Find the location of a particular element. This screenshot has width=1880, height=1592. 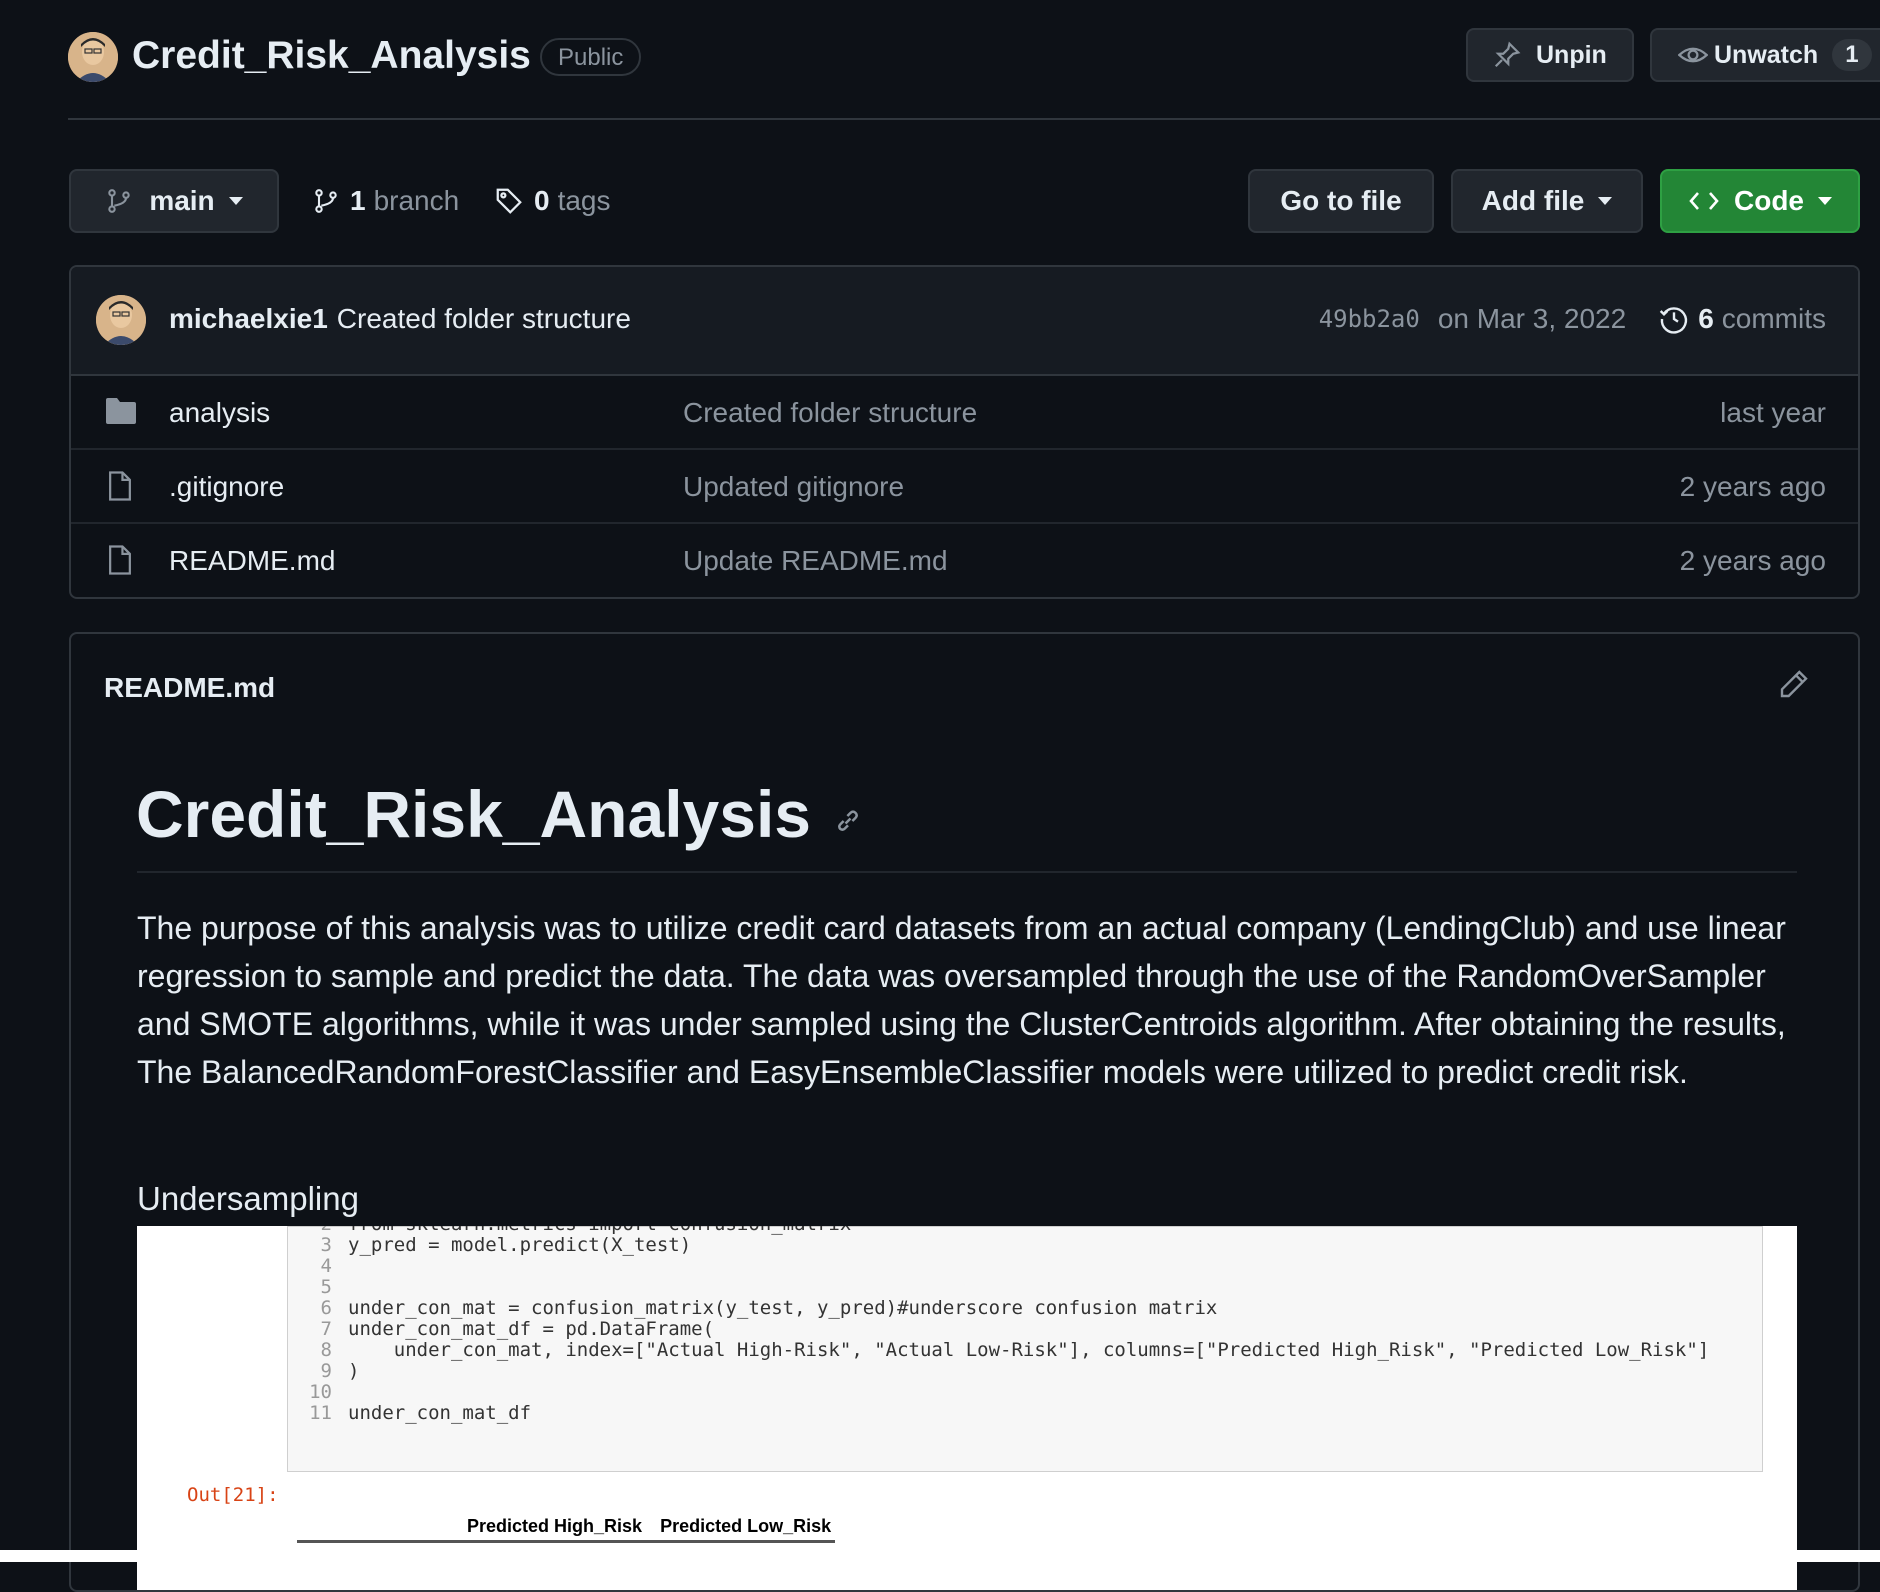

file-commit-message: Update README.md is located at coordinates (815, 561).